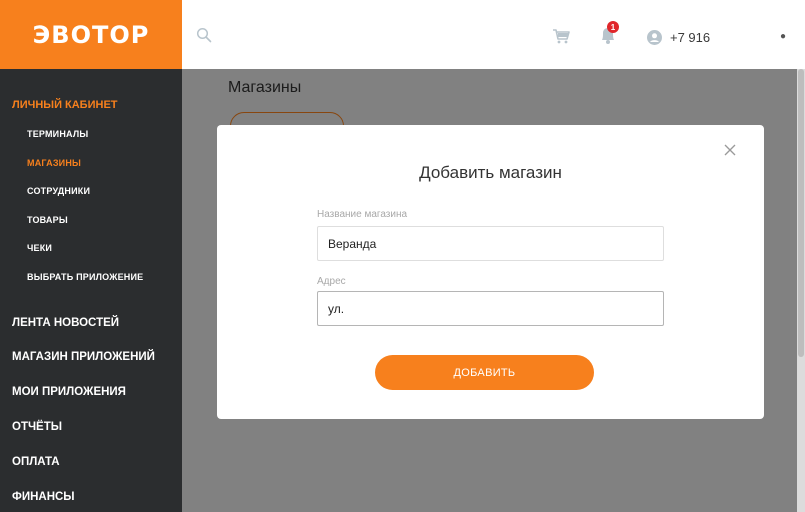  Describe the element at coordinates (69, 392) in the screenshot. I see `sidebar-item-my-apps: МОИ ПРИЛОЖЕНИЯ` at that location.